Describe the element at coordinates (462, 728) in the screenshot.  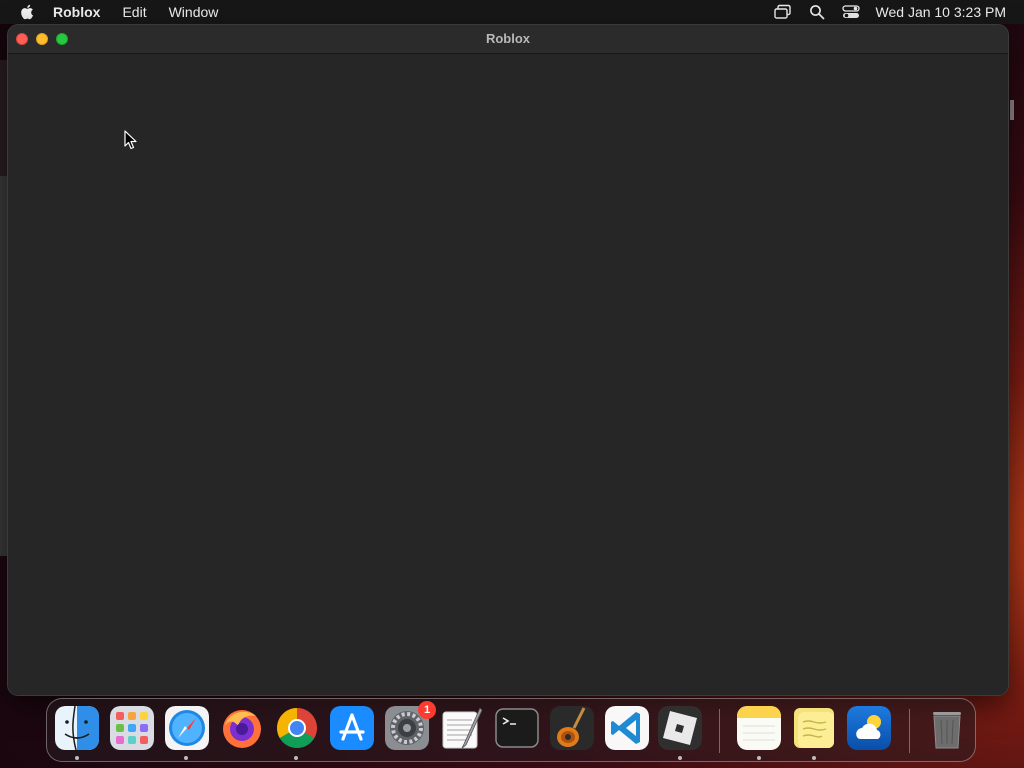
I see `textedit-icon` at that location.